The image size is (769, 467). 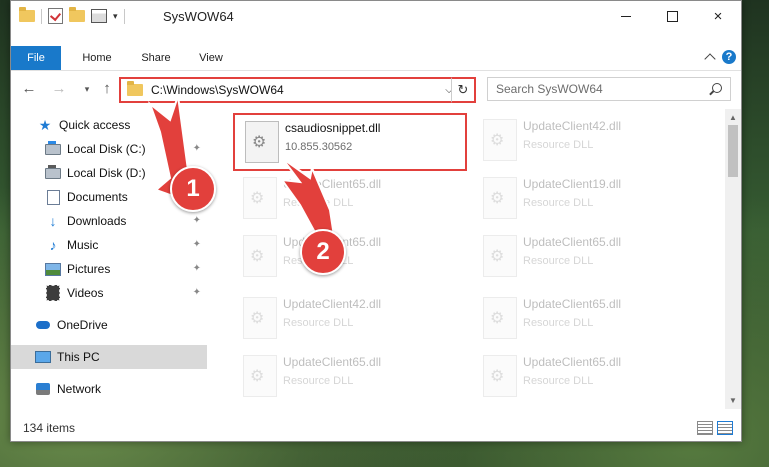 What do you see at coordinates (717, 88) in the screenshot?
I see `search-icon` at bounding box center [717, 88].